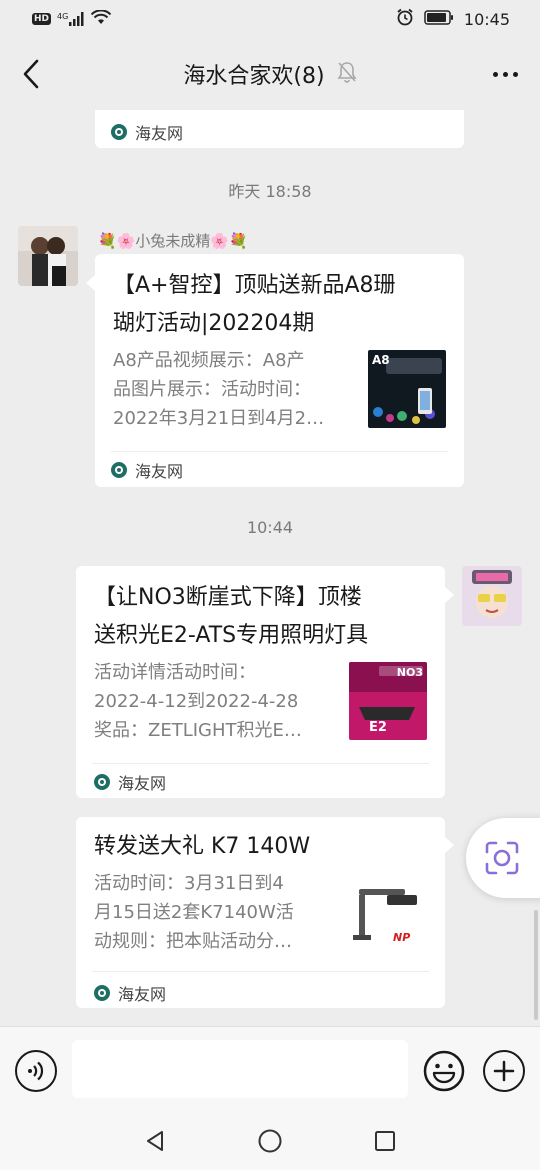 Image resolution: width=540 pixels, height=1170 pixels. I want to click on card-thumbnail: NO3 E2, so click(388, 701).